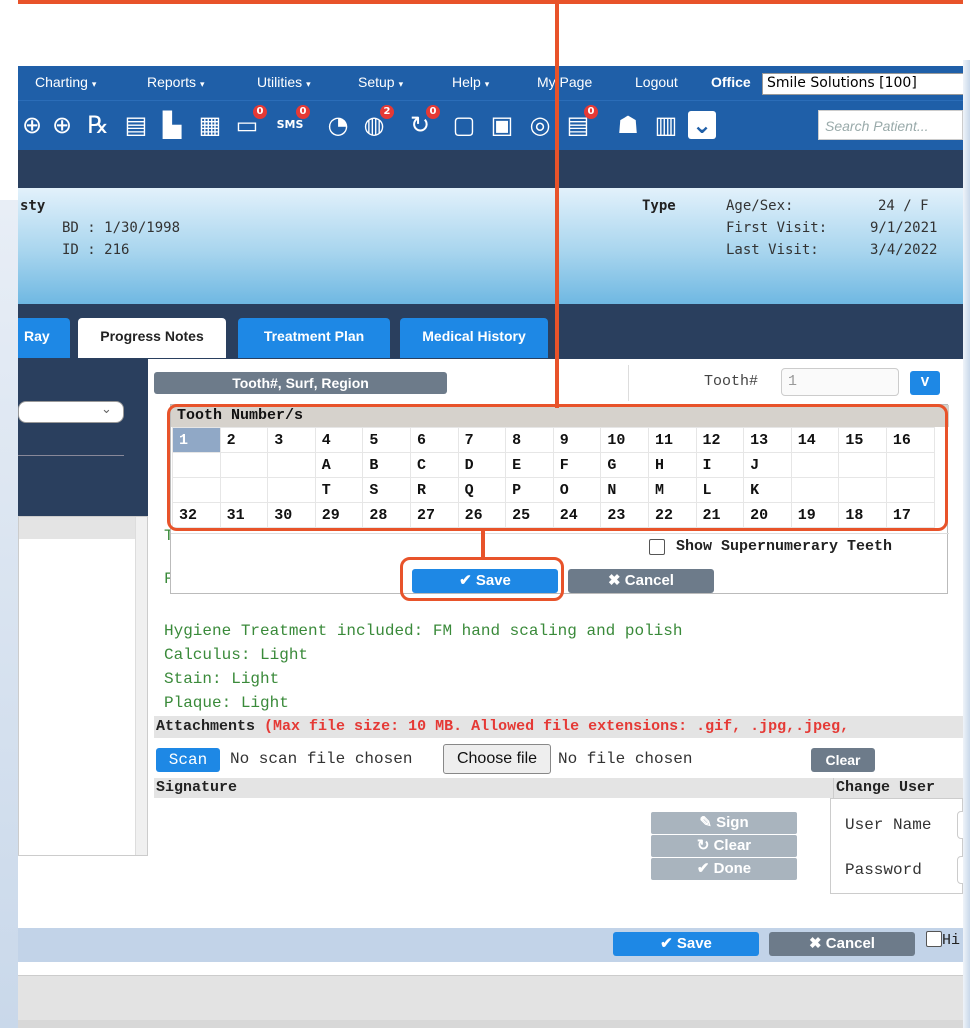 The width and height of the screenshot is (970, 1028). What do you see at coordinates (121, 228) in the screenshot?
I see `patient-birthdate: BD : 1/30/1998` at bounding box center [121, 228].